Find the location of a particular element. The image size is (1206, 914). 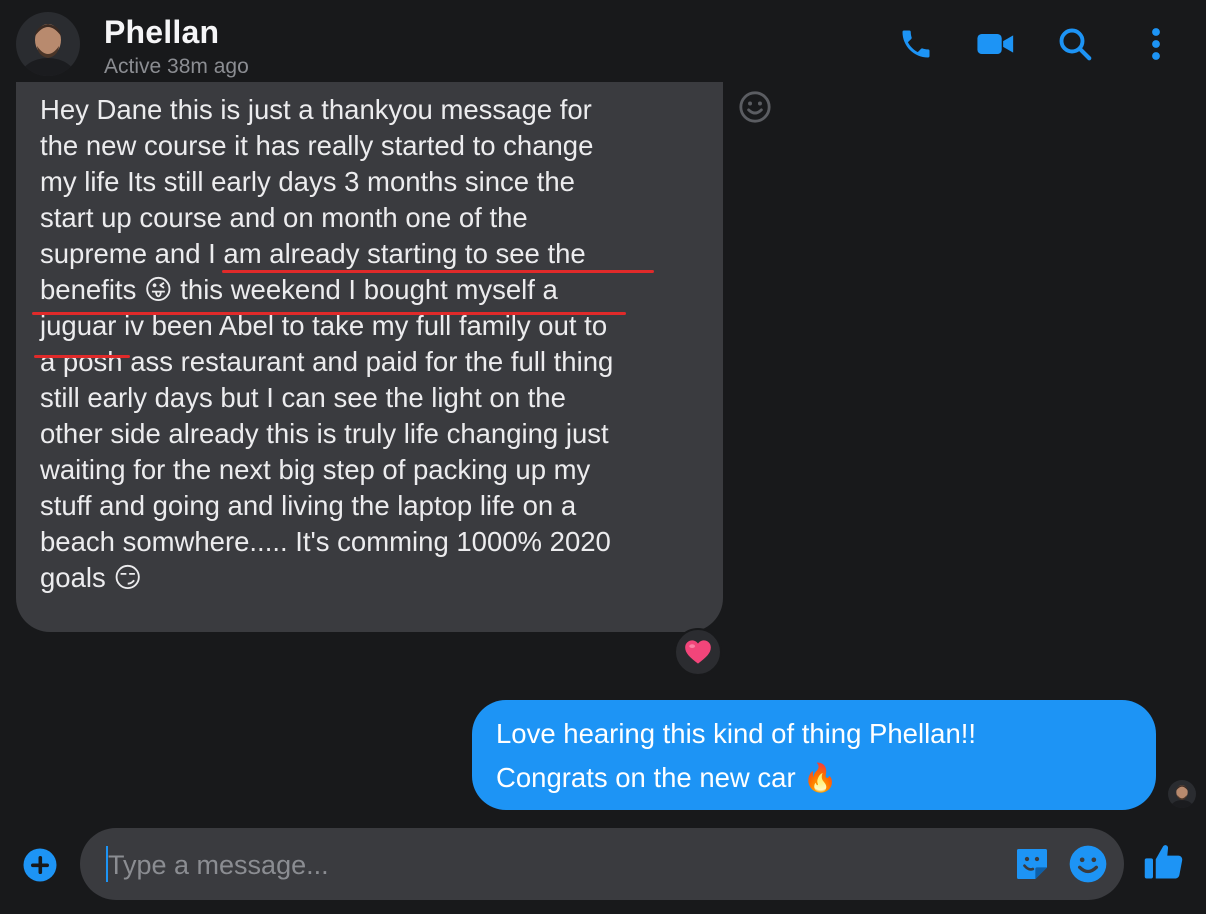

smiley-outline-icon is located at coordinates (755, 107).